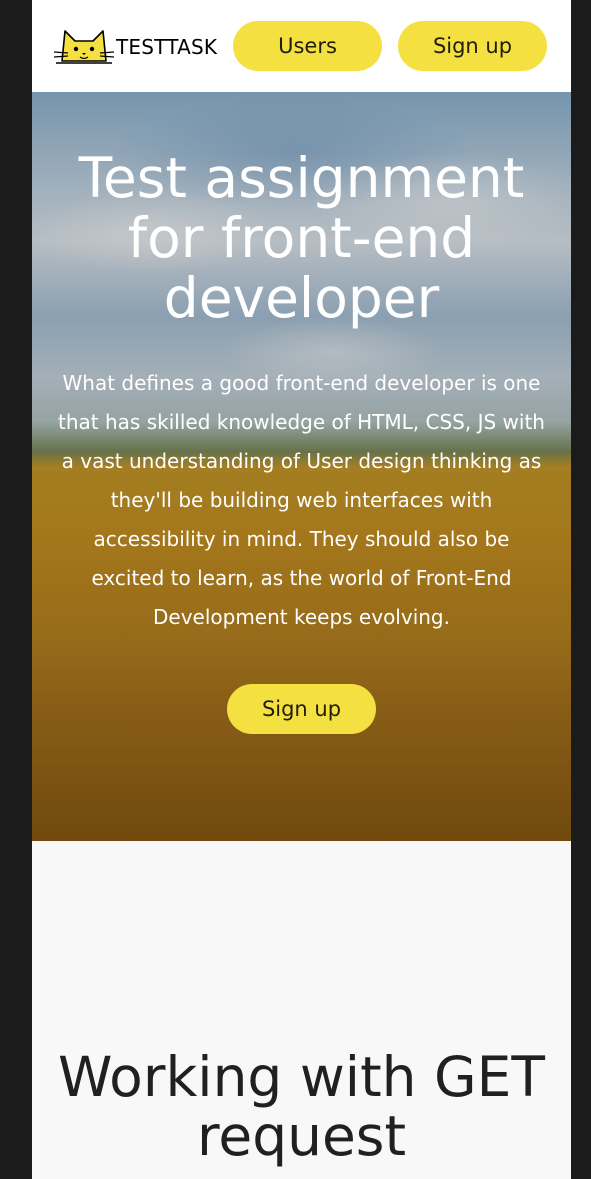 The width and height of the screenshot is (591, 1179). Describe the element at coordinates (472, 46) in the screenshot. I see `header-signup-button: Sign up` at that location.